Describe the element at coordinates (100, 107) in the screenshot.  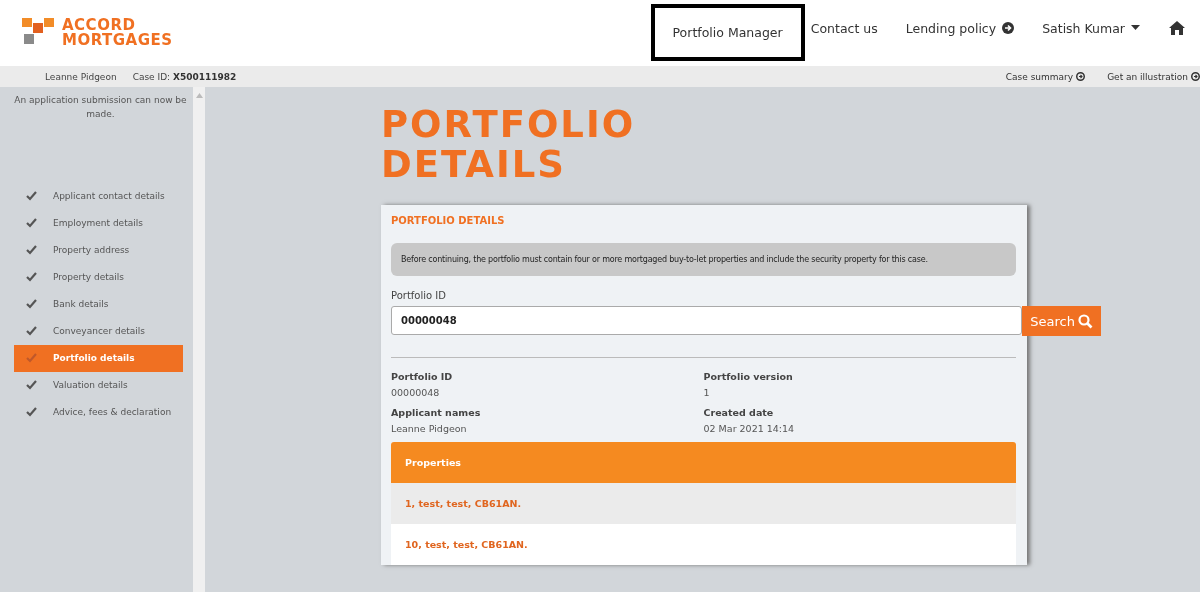
I see `submission-notice: An application submission can now be made.` at that location.